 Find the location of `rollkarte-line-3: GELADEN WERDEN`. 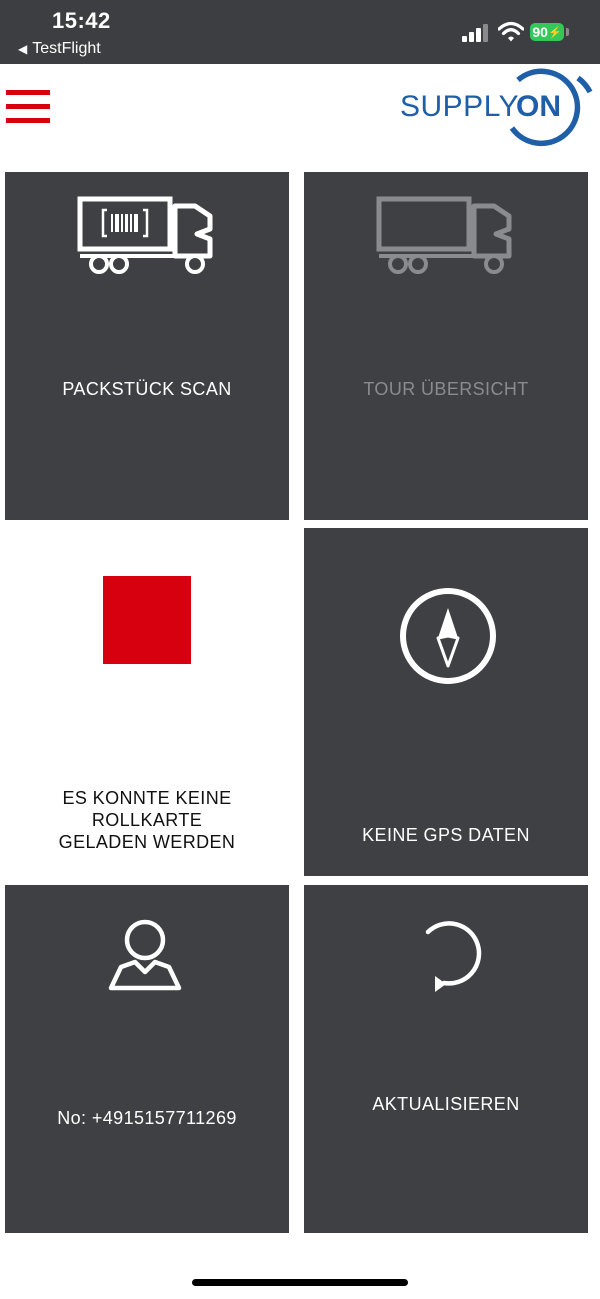

rollkarte-line-3: GELADEN WERDEN is located at coordinates (147, 842).